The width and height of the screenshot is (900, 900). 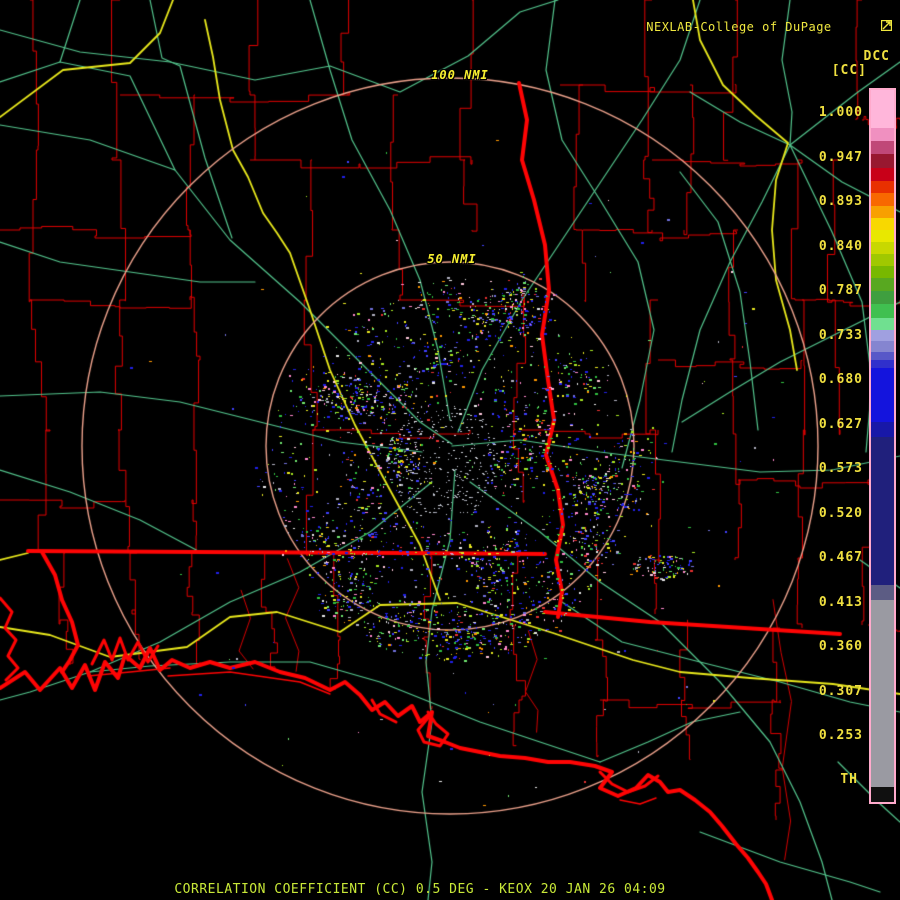 I want to click on colorbar-tick-label: 0.413, so click(x=840, y=602).